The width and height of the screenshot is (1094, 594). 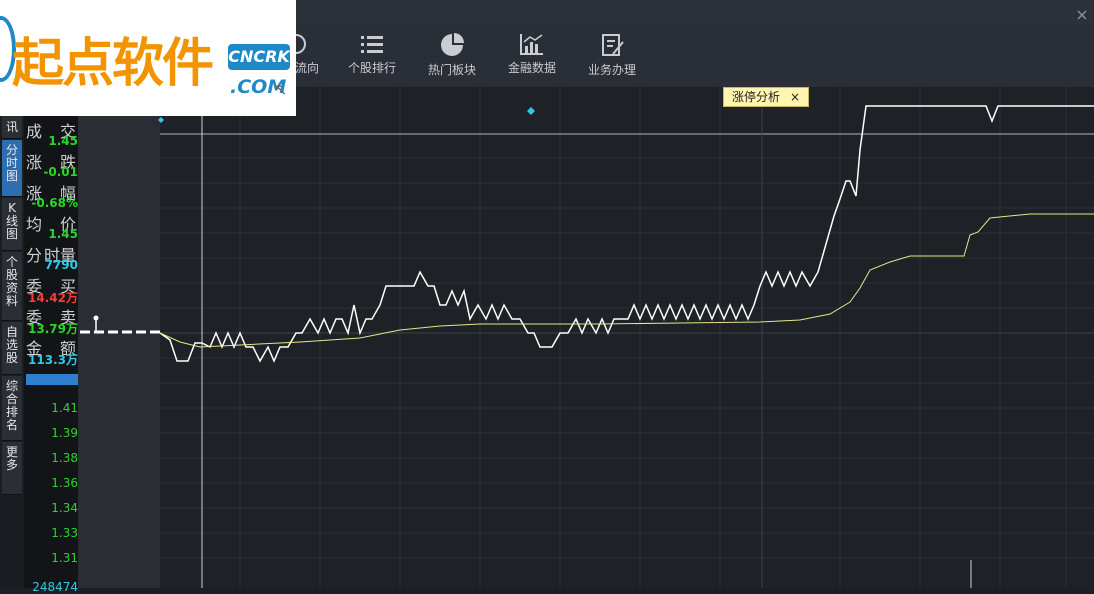 I want to click on logo-text: 起点软件, so click(x=113, y=64).